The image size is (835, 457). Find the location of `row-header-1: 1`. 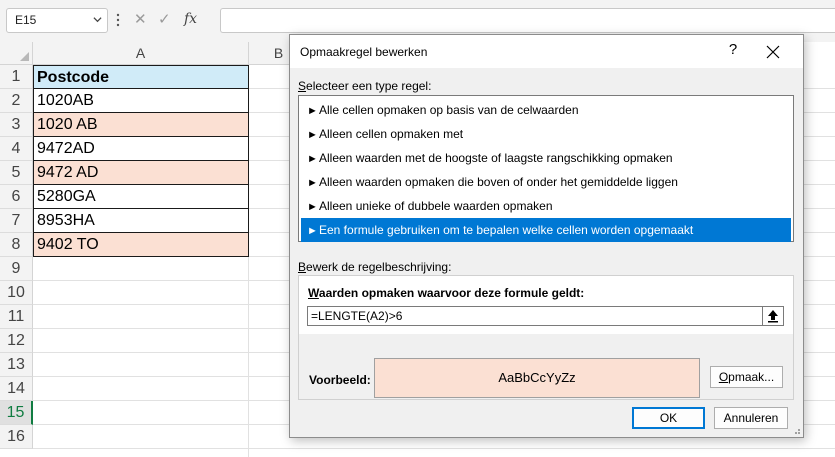

row-header-1: 1 is located at coordinates (16, 77).